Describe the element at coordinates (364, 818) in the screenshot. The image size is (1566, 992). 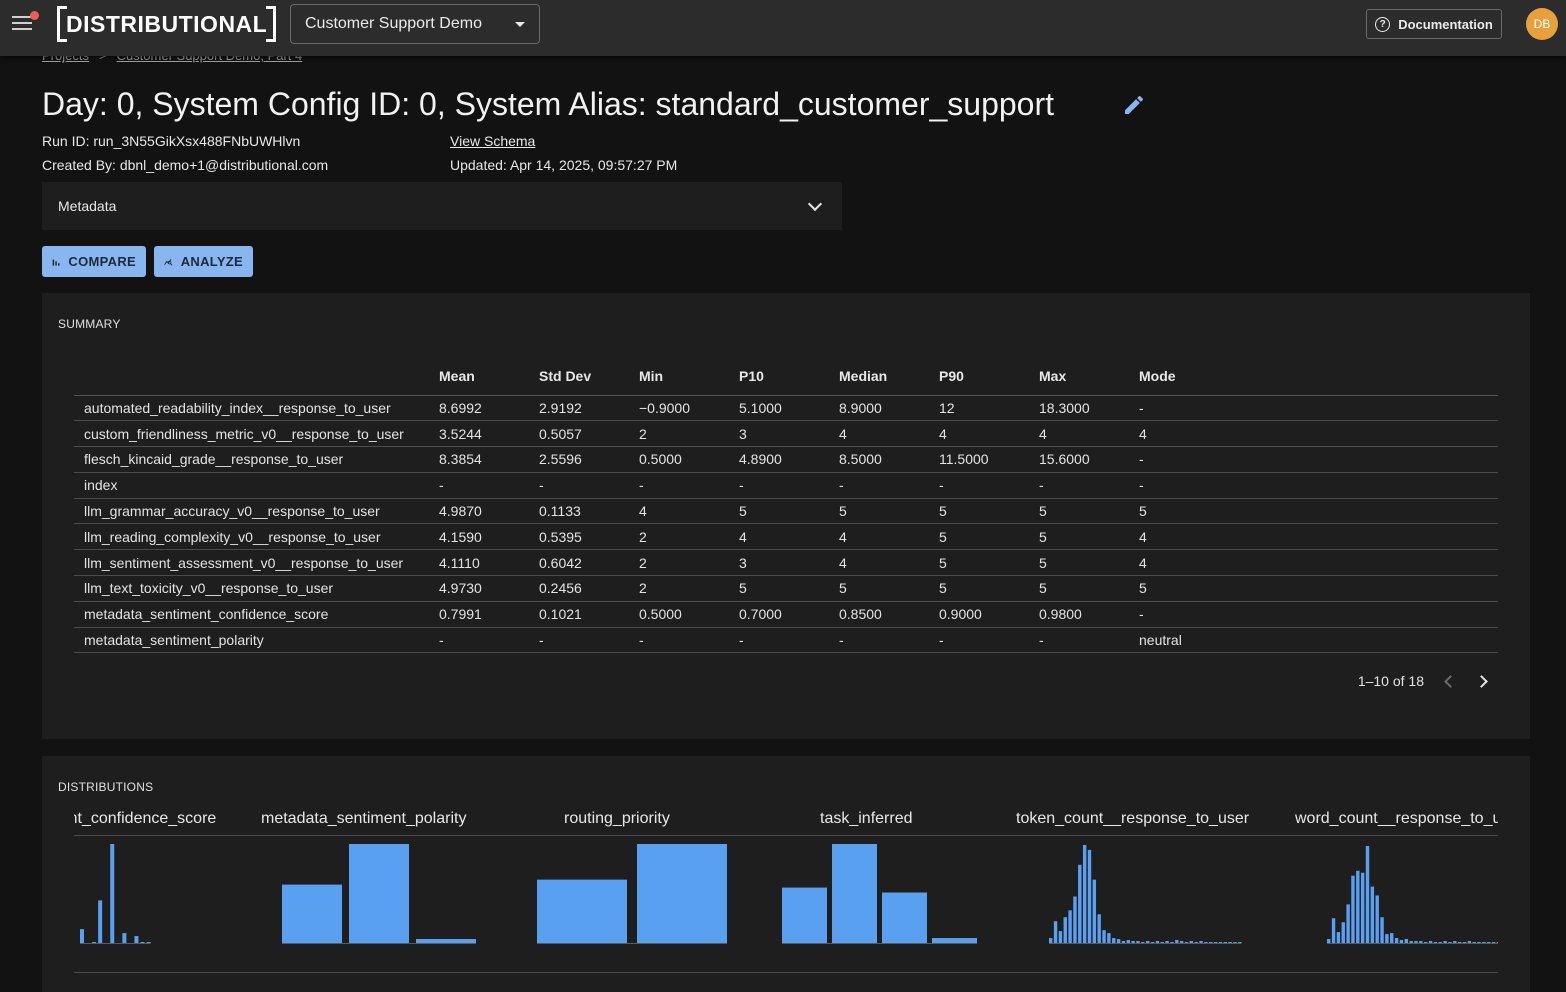
I see `distribution-title: metadata_sentiment_polarity` at that location.